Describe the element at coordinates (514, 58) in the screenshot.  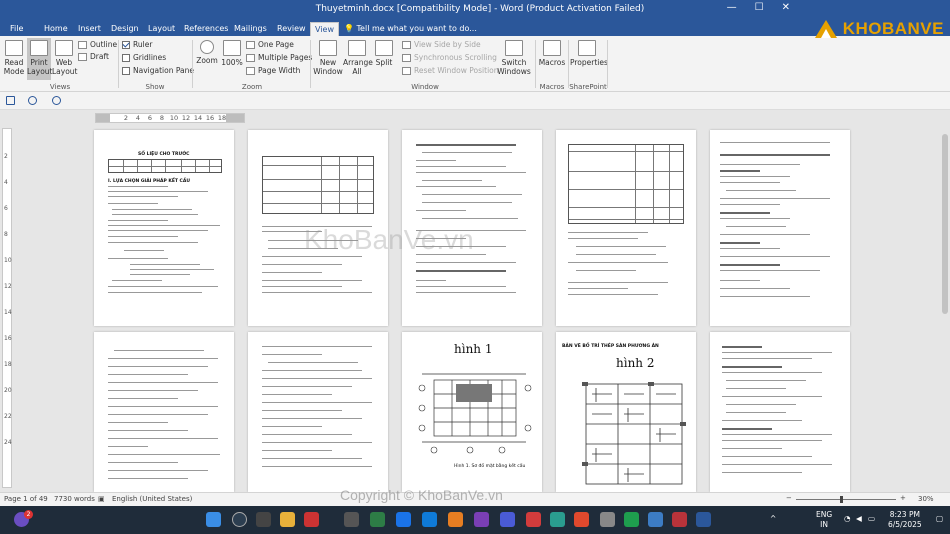
I see `switch-windows-button: Switch Windows` at that location.